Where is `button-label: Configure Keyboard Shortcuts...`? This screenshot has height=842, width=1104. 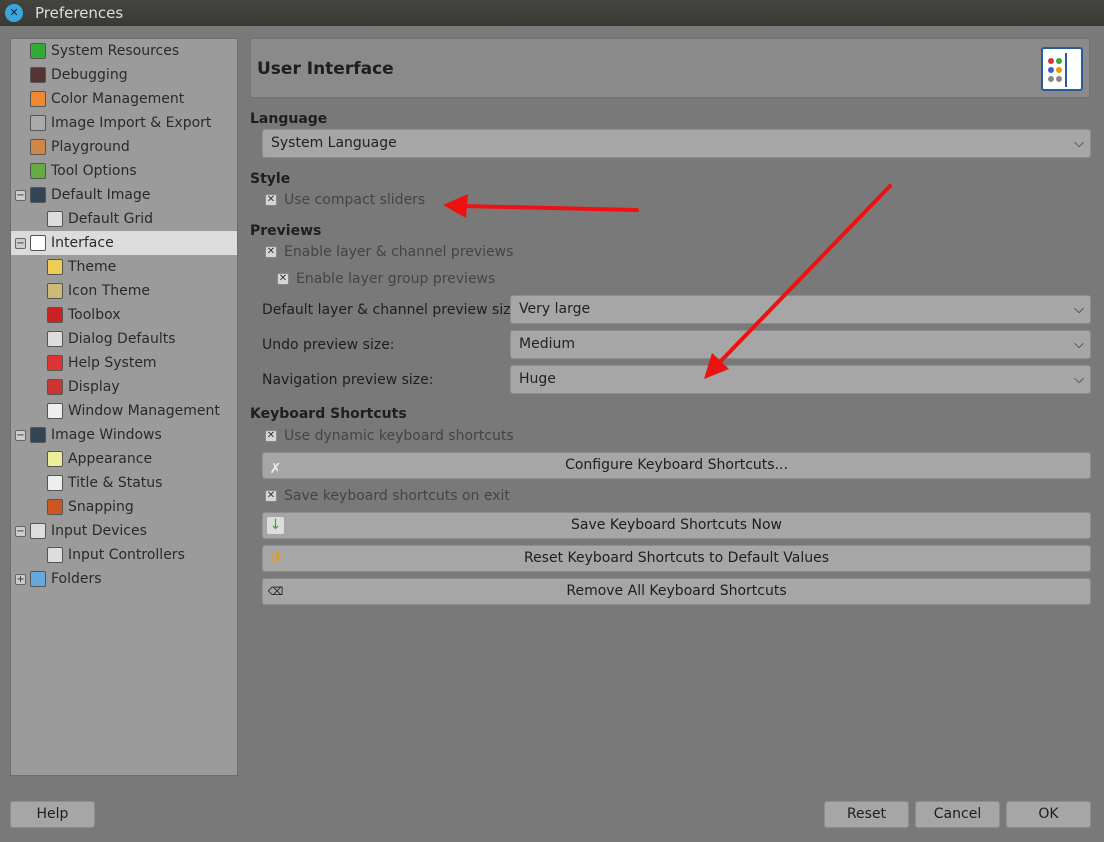 button-label: Configure Keyboard Shortcuts... is located at coordinates (676, 465).